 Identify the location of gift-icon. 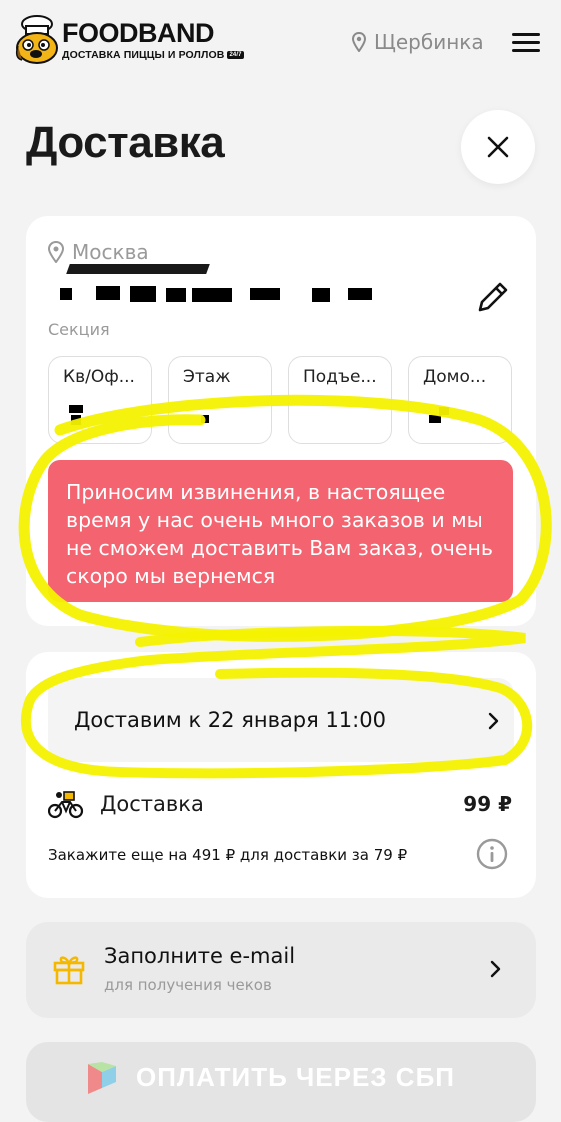
(69, 970).